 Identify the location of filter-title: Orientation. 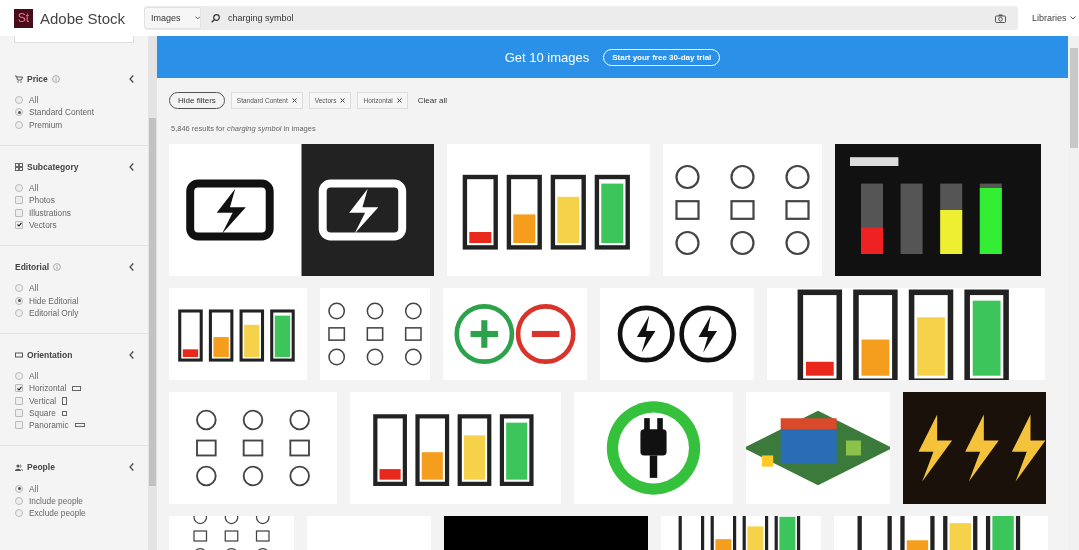
(50, 354).